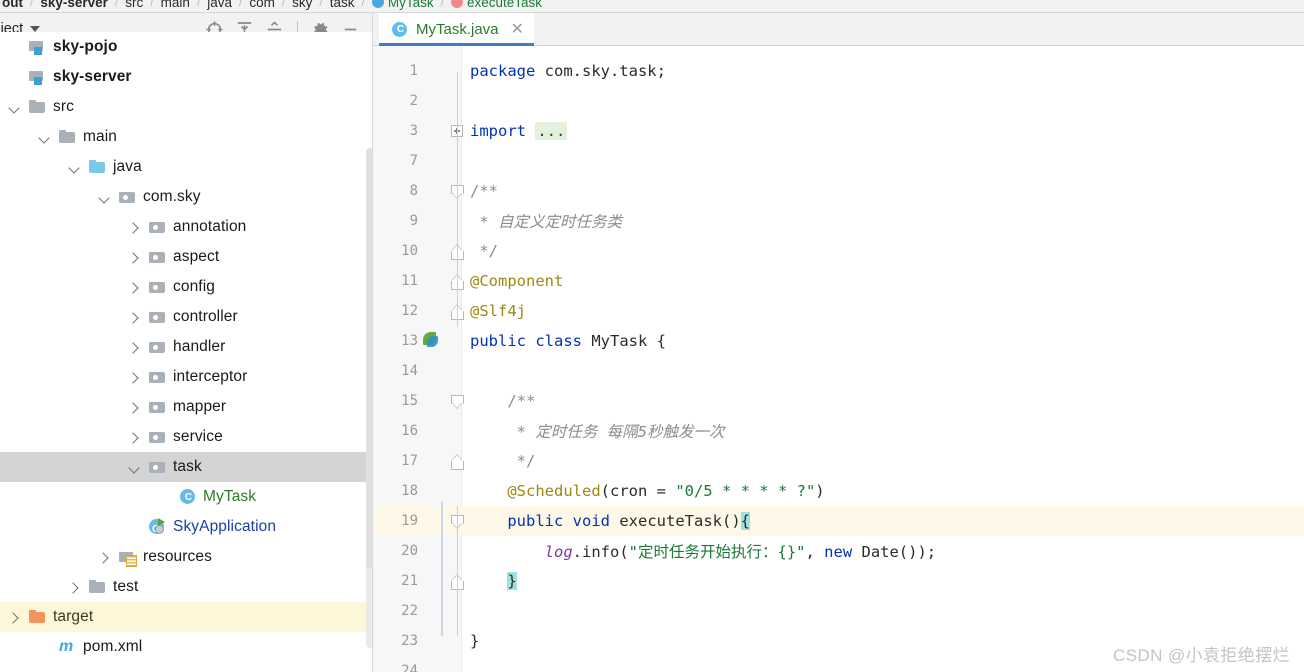 The height and width of the screenshot is (672, 1304). I want to click on tree-item-aspect: aspect, so click(186, 257).